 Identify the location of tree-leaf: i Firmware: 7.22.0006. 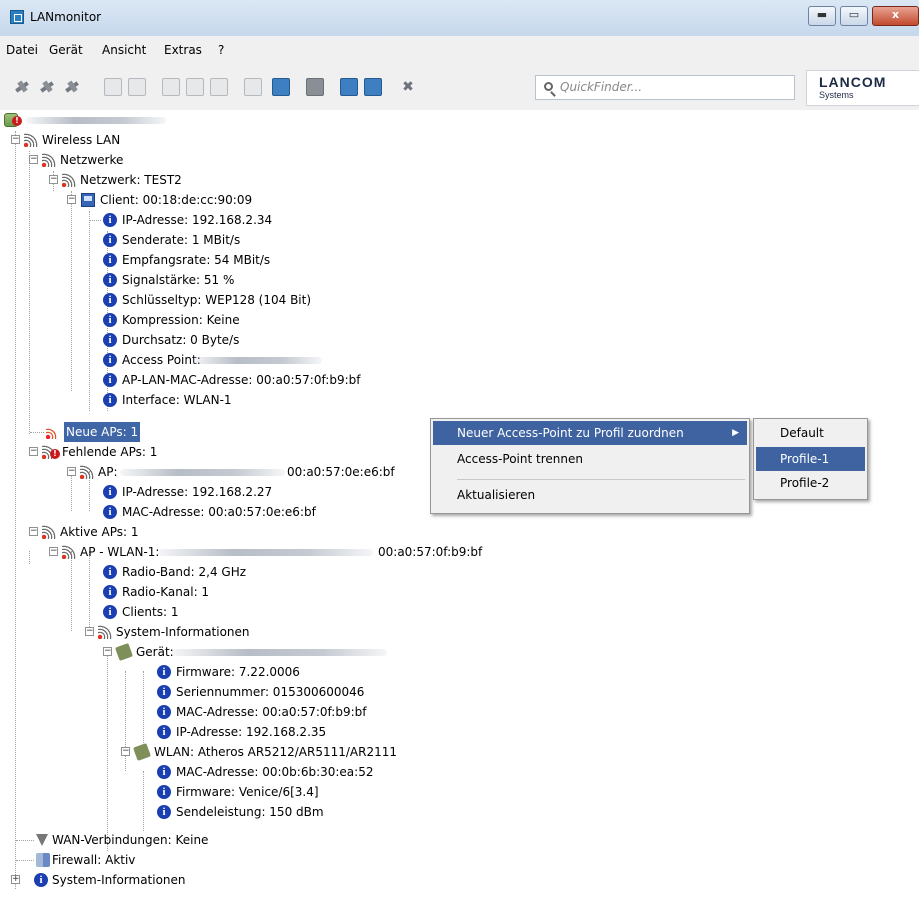
(210, 672).